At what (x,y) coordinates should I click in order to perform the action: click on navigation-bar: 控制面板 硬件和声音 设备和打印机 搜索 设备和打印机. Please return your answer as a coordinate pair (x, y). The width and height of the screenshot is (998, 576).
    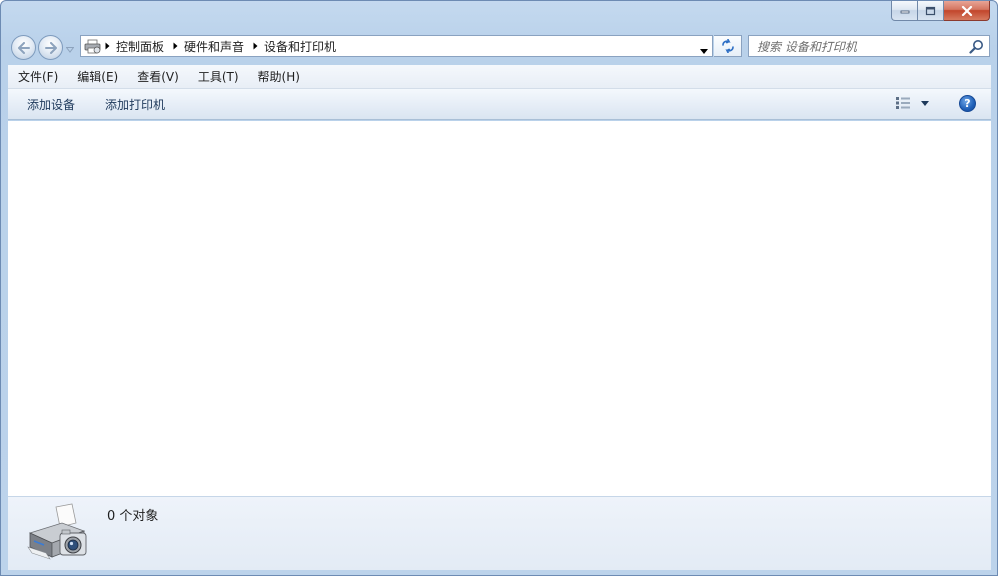
    Looking at the image, I should click on (499, 46).